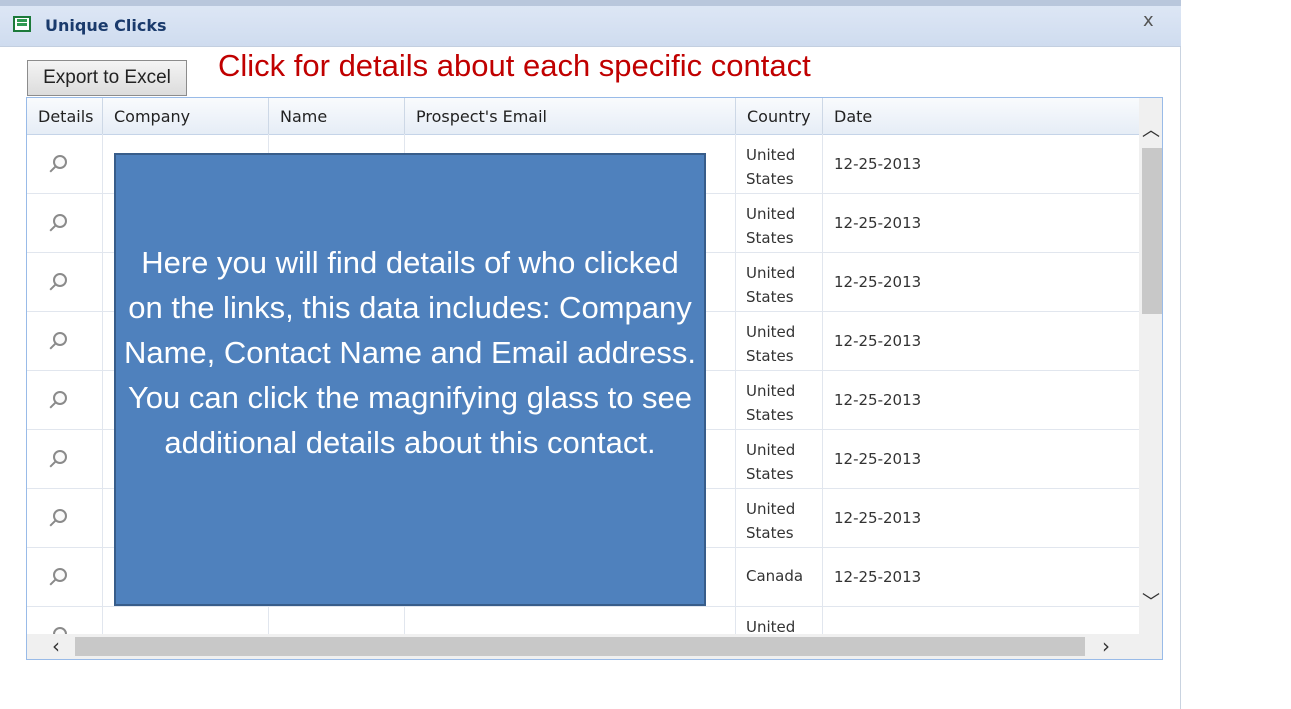  Describe the element at coordinates (22, 24) in the screenshot. I see `window-icon` at that location.